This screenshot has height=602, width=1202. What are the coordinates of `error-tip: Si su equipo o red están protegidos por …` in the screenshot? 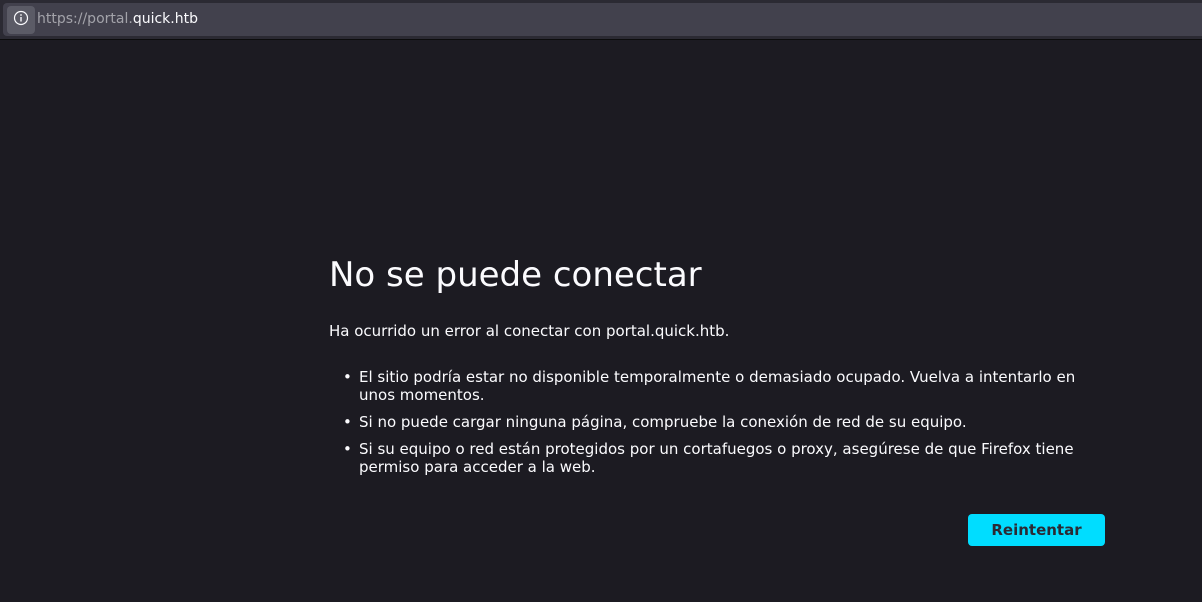 It's located at (724, 458).